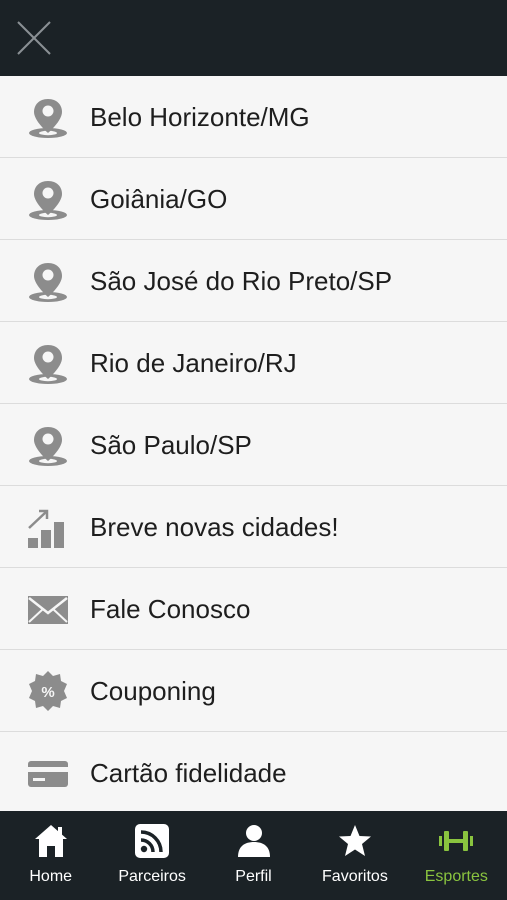  What do you see at coordinates (152, 876) in the screenshot?
I see `tab-label: Parceiros` at bounding box center [152, 876].